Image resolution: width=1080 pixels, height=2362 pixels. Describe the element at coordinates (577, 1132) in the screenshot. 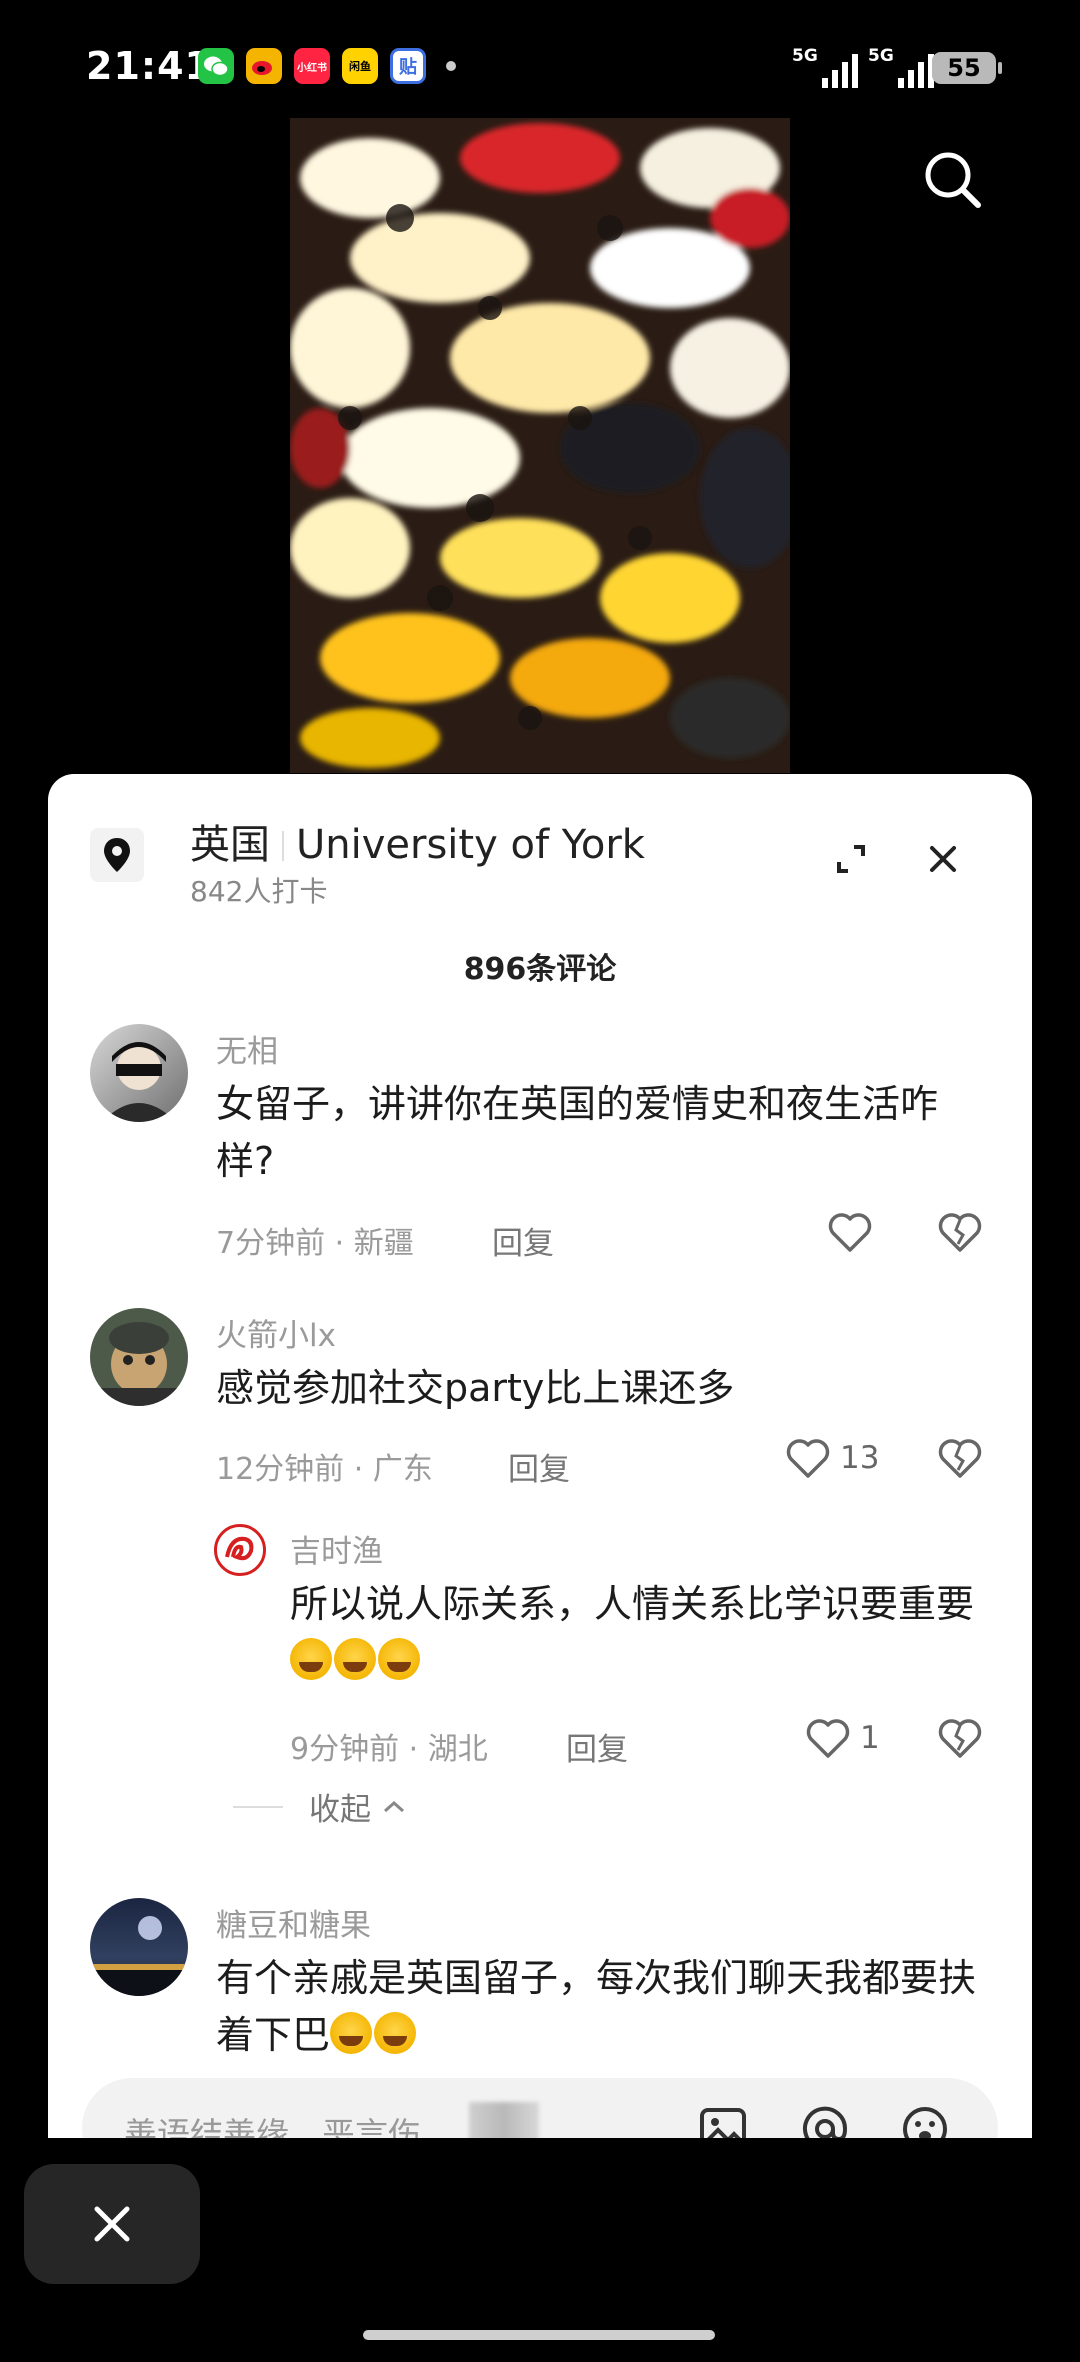

I see `comment-text: 女留子，讲讲你在英国的爱情史和夜生活咋样?` at that location.